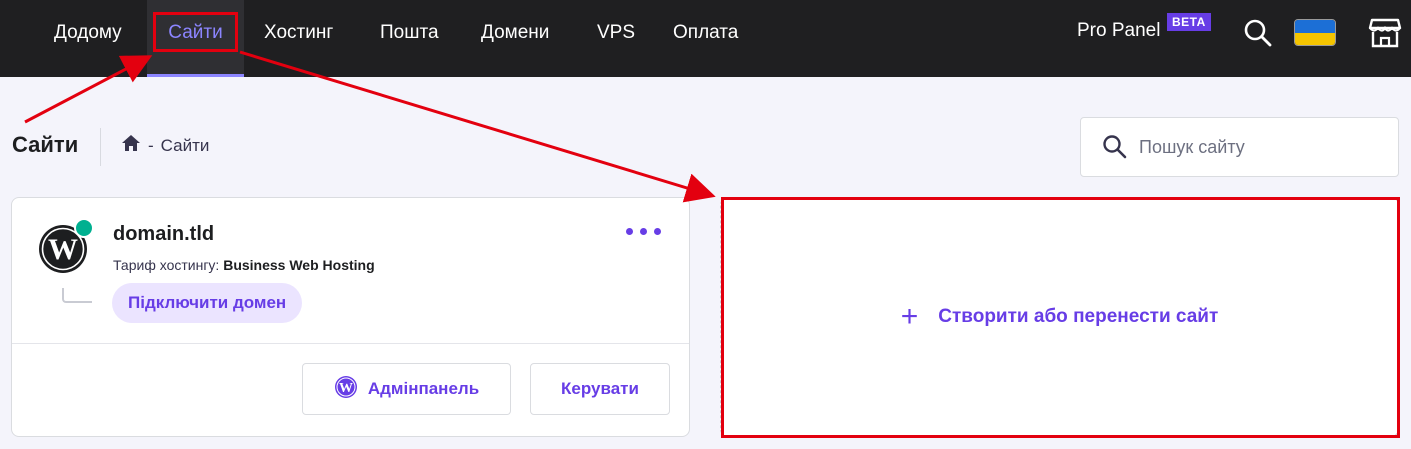  I want to click on nav-item-sites: Сайти, so click(195, 38).